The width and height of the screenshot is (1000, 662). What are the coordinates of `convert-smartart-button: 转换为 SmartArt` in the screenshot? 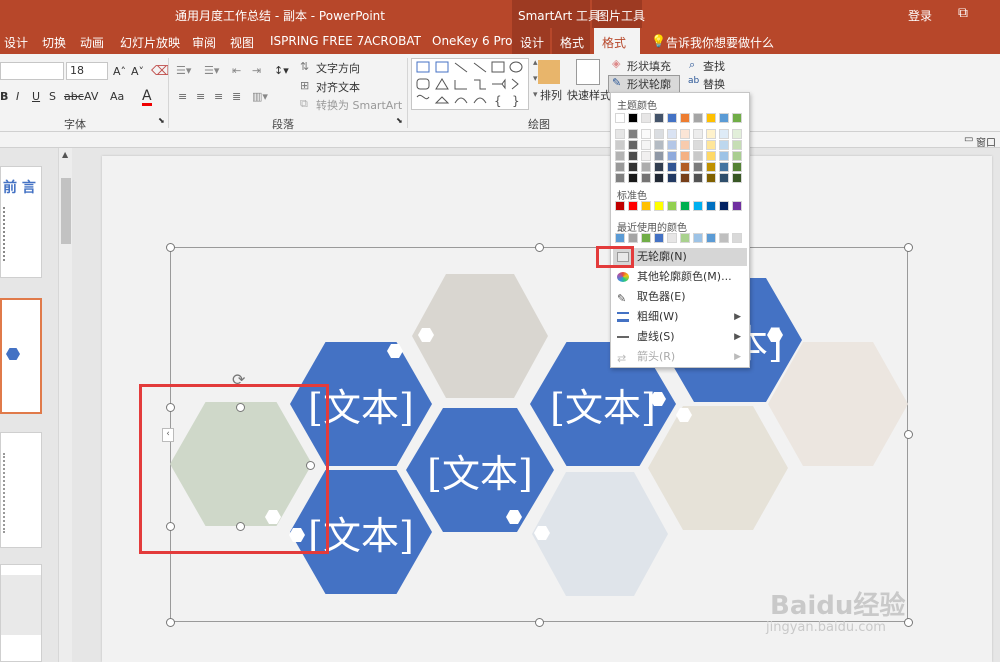 It's located at (359, 106).